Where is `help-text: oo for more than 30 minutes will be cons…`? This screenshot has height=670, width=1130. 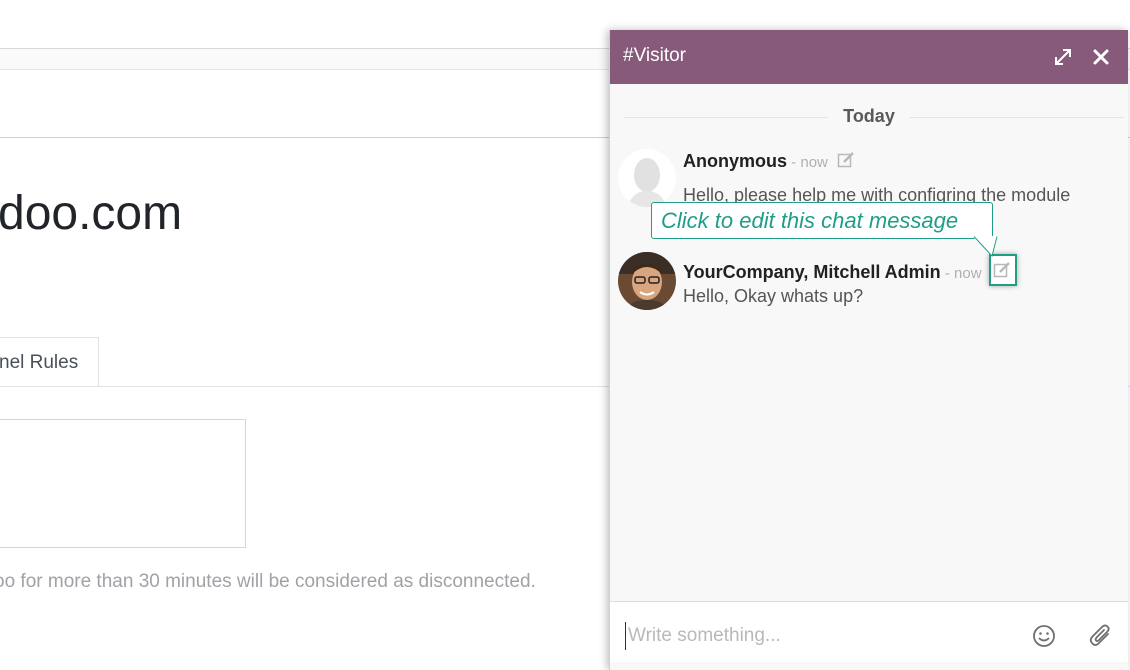 help-text: oo for more than 30 minutes will be cons… is located at coordinates (268, 581).